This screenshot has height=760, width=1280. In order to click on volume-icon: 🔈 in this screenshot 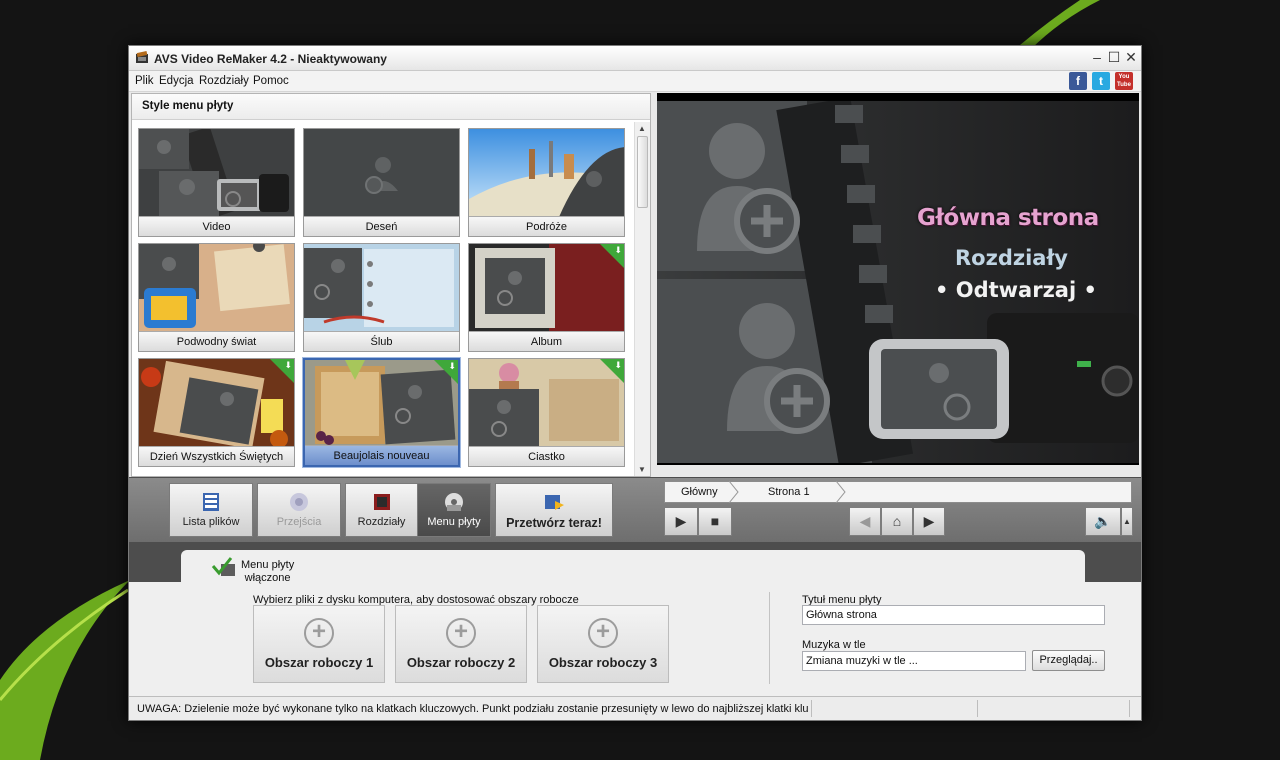, I will do `click(1103, 521)`.